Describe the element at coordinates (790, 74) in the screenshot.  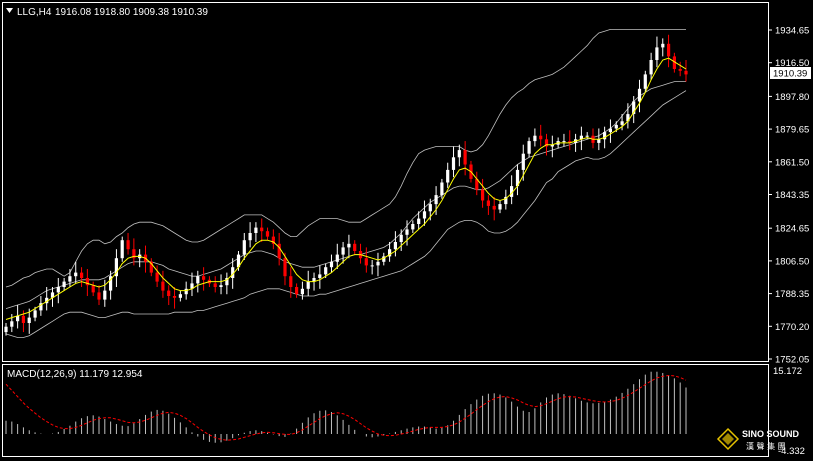
I see `current-price-label: 1910.39` at that location.